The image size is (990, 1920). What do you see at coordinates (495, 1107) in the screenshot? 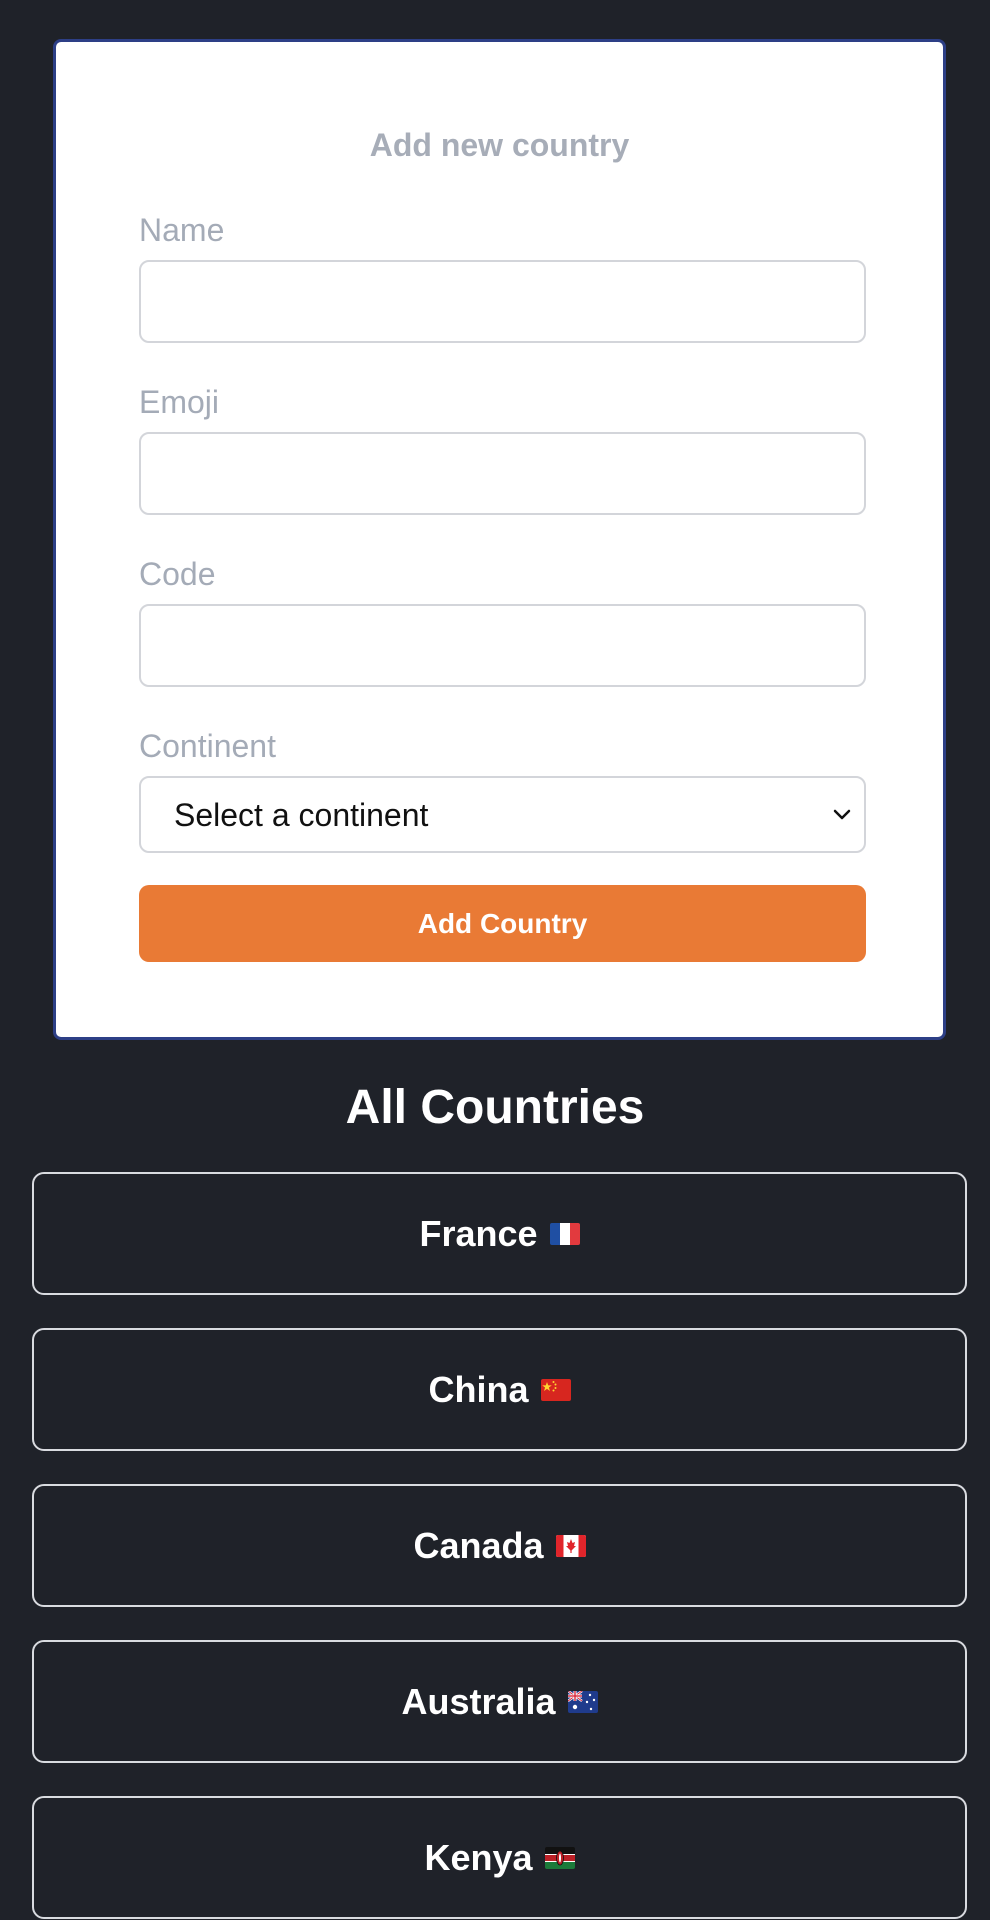
I see `all-countries-heading: All Countries` at bounding box center [495, 1107].